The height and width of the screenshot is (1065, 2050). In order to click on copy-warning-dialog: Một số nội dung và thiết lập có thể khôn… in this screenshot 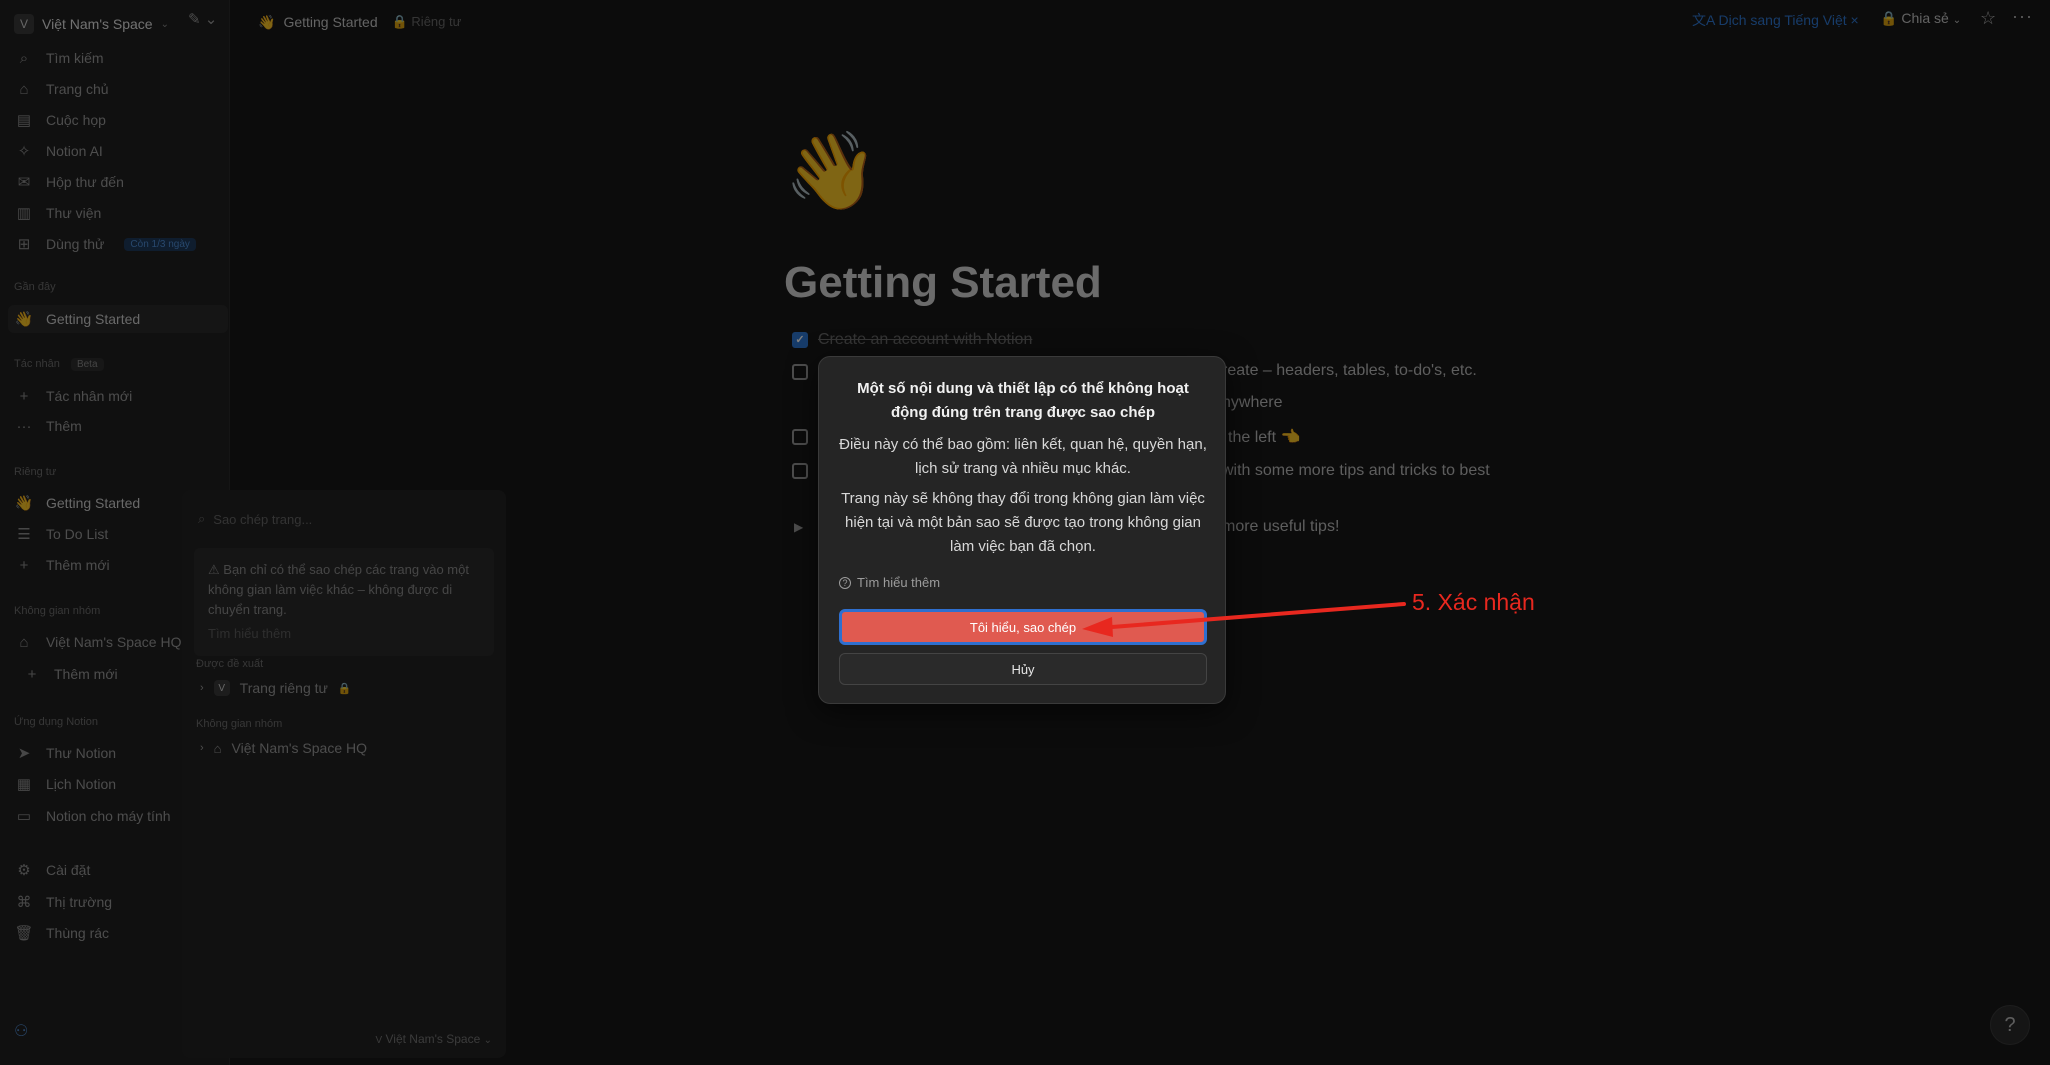, I will do `click(1022, 530)`.